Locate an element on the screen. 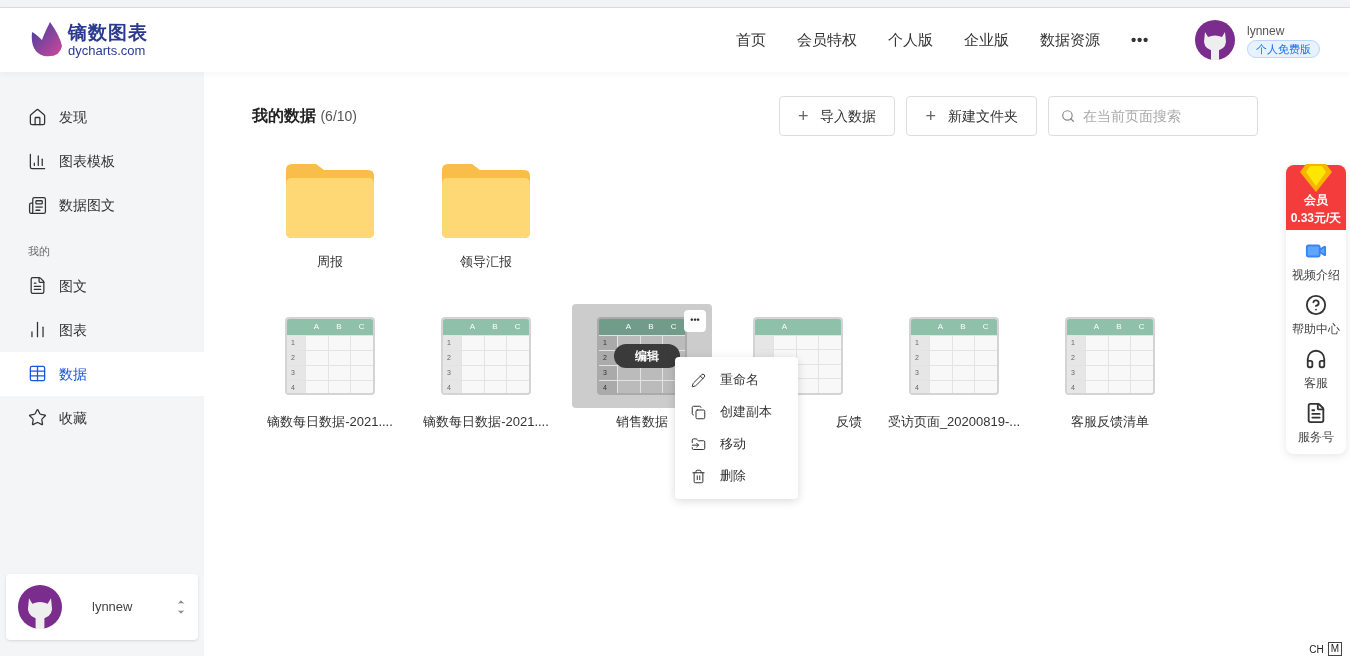  search-input: 在当前页面搜索 is located at coordinates (1164, 116).